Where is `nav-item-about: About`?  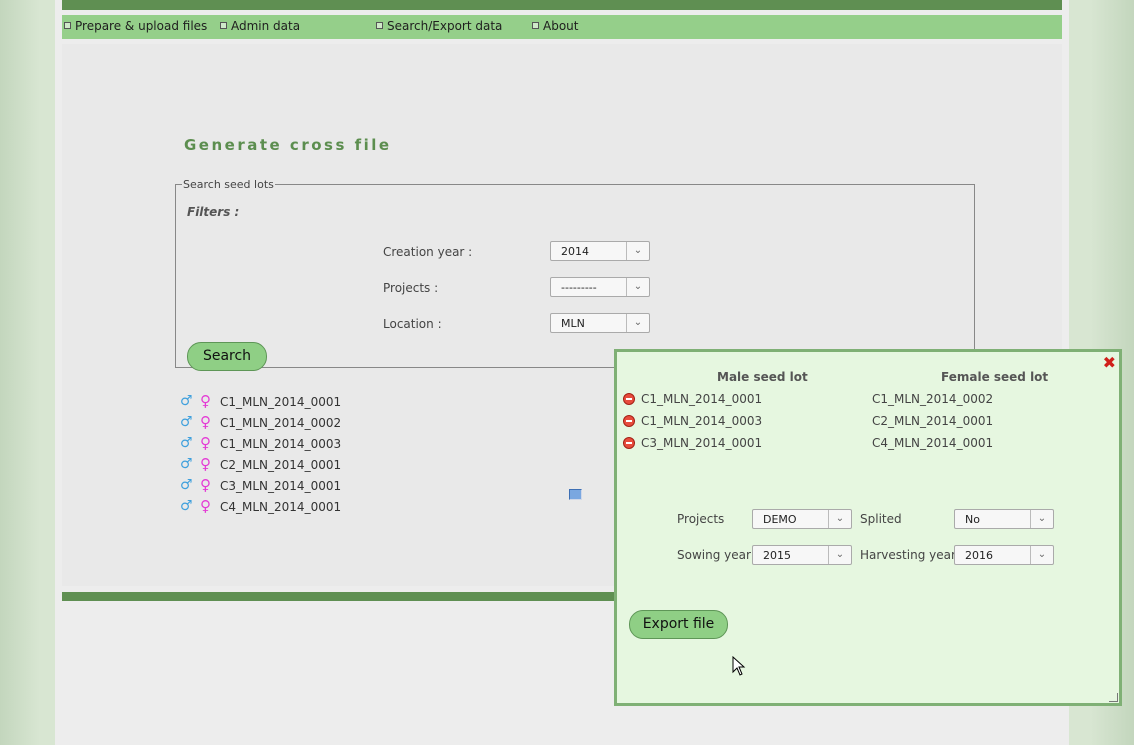 nav-item-about: About is located at coordinates (555, 26).